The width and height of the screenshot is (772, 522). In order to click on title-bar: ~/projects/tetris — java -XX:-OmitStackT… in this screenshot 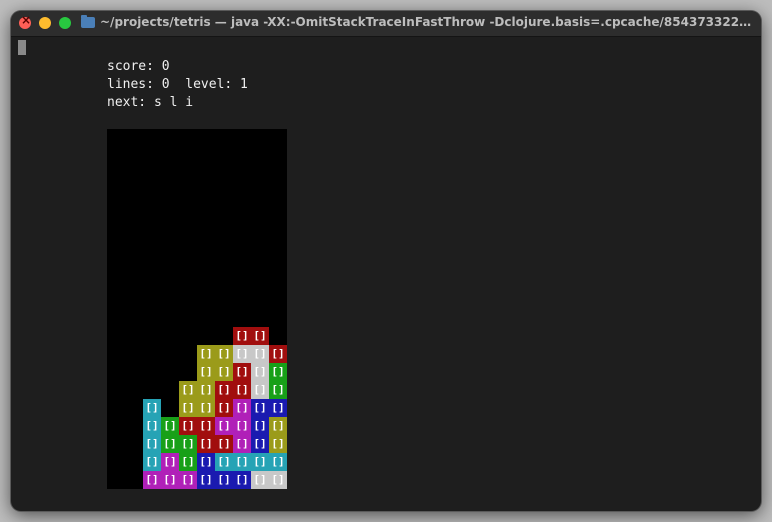, I will do `click(386, 24)`.